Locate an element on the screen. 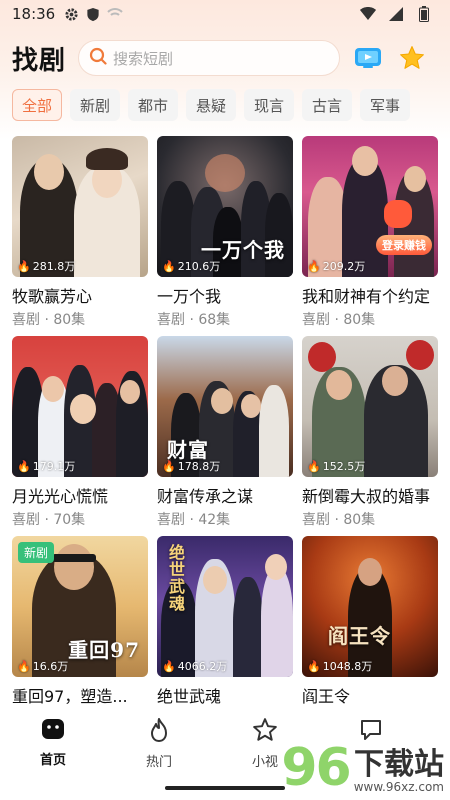  drama-card: 🔥 179.1万 月光光心慌慌 喜剧 · 70集 is located at coordinates (80, 432).